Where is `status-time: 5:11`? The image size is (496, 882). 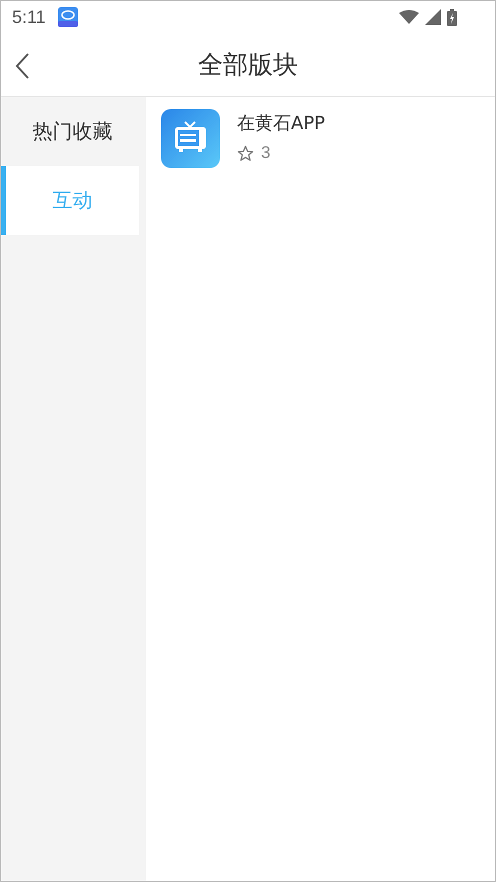 status-time: 5:11 is located at coordinates (29, 17).